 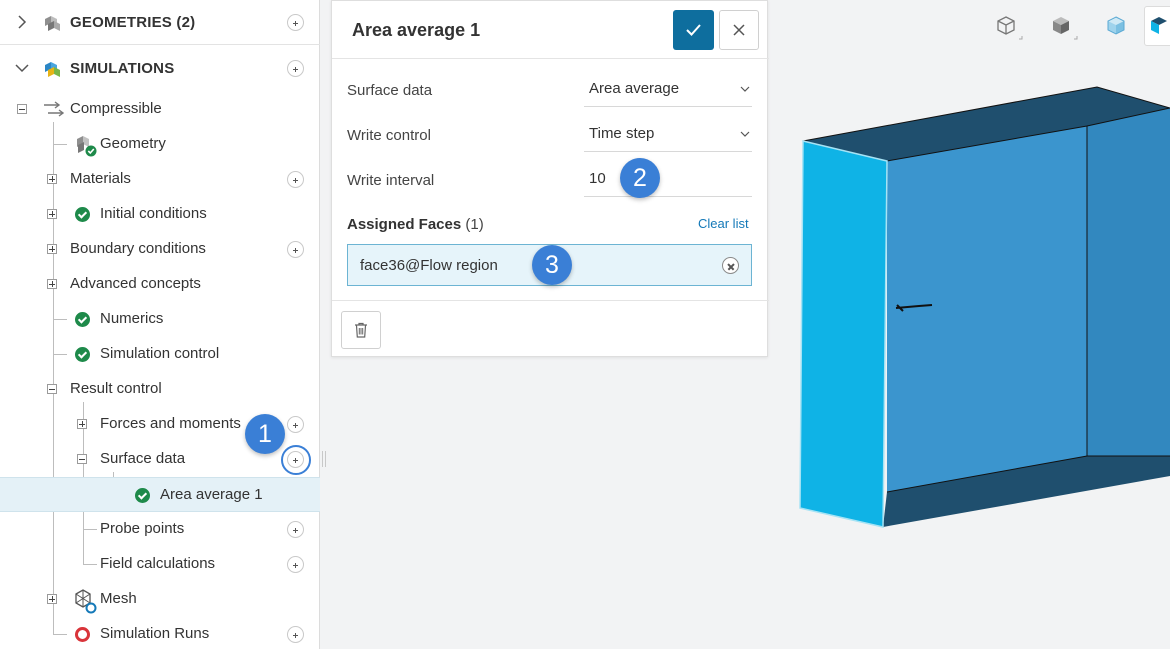 What do you see at coordinates (295, 424) in the screenshot?
I see `add-forces-and-moments-button` at bounding box center [295, 424].